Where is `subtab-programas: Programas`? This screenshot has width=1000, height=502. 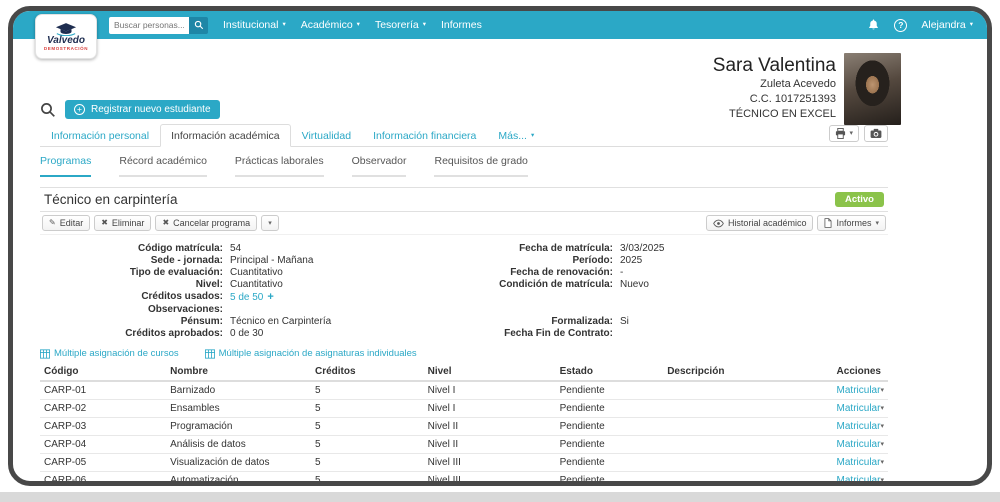
subtab-programas: Programas is located at coordinates (66, 166).